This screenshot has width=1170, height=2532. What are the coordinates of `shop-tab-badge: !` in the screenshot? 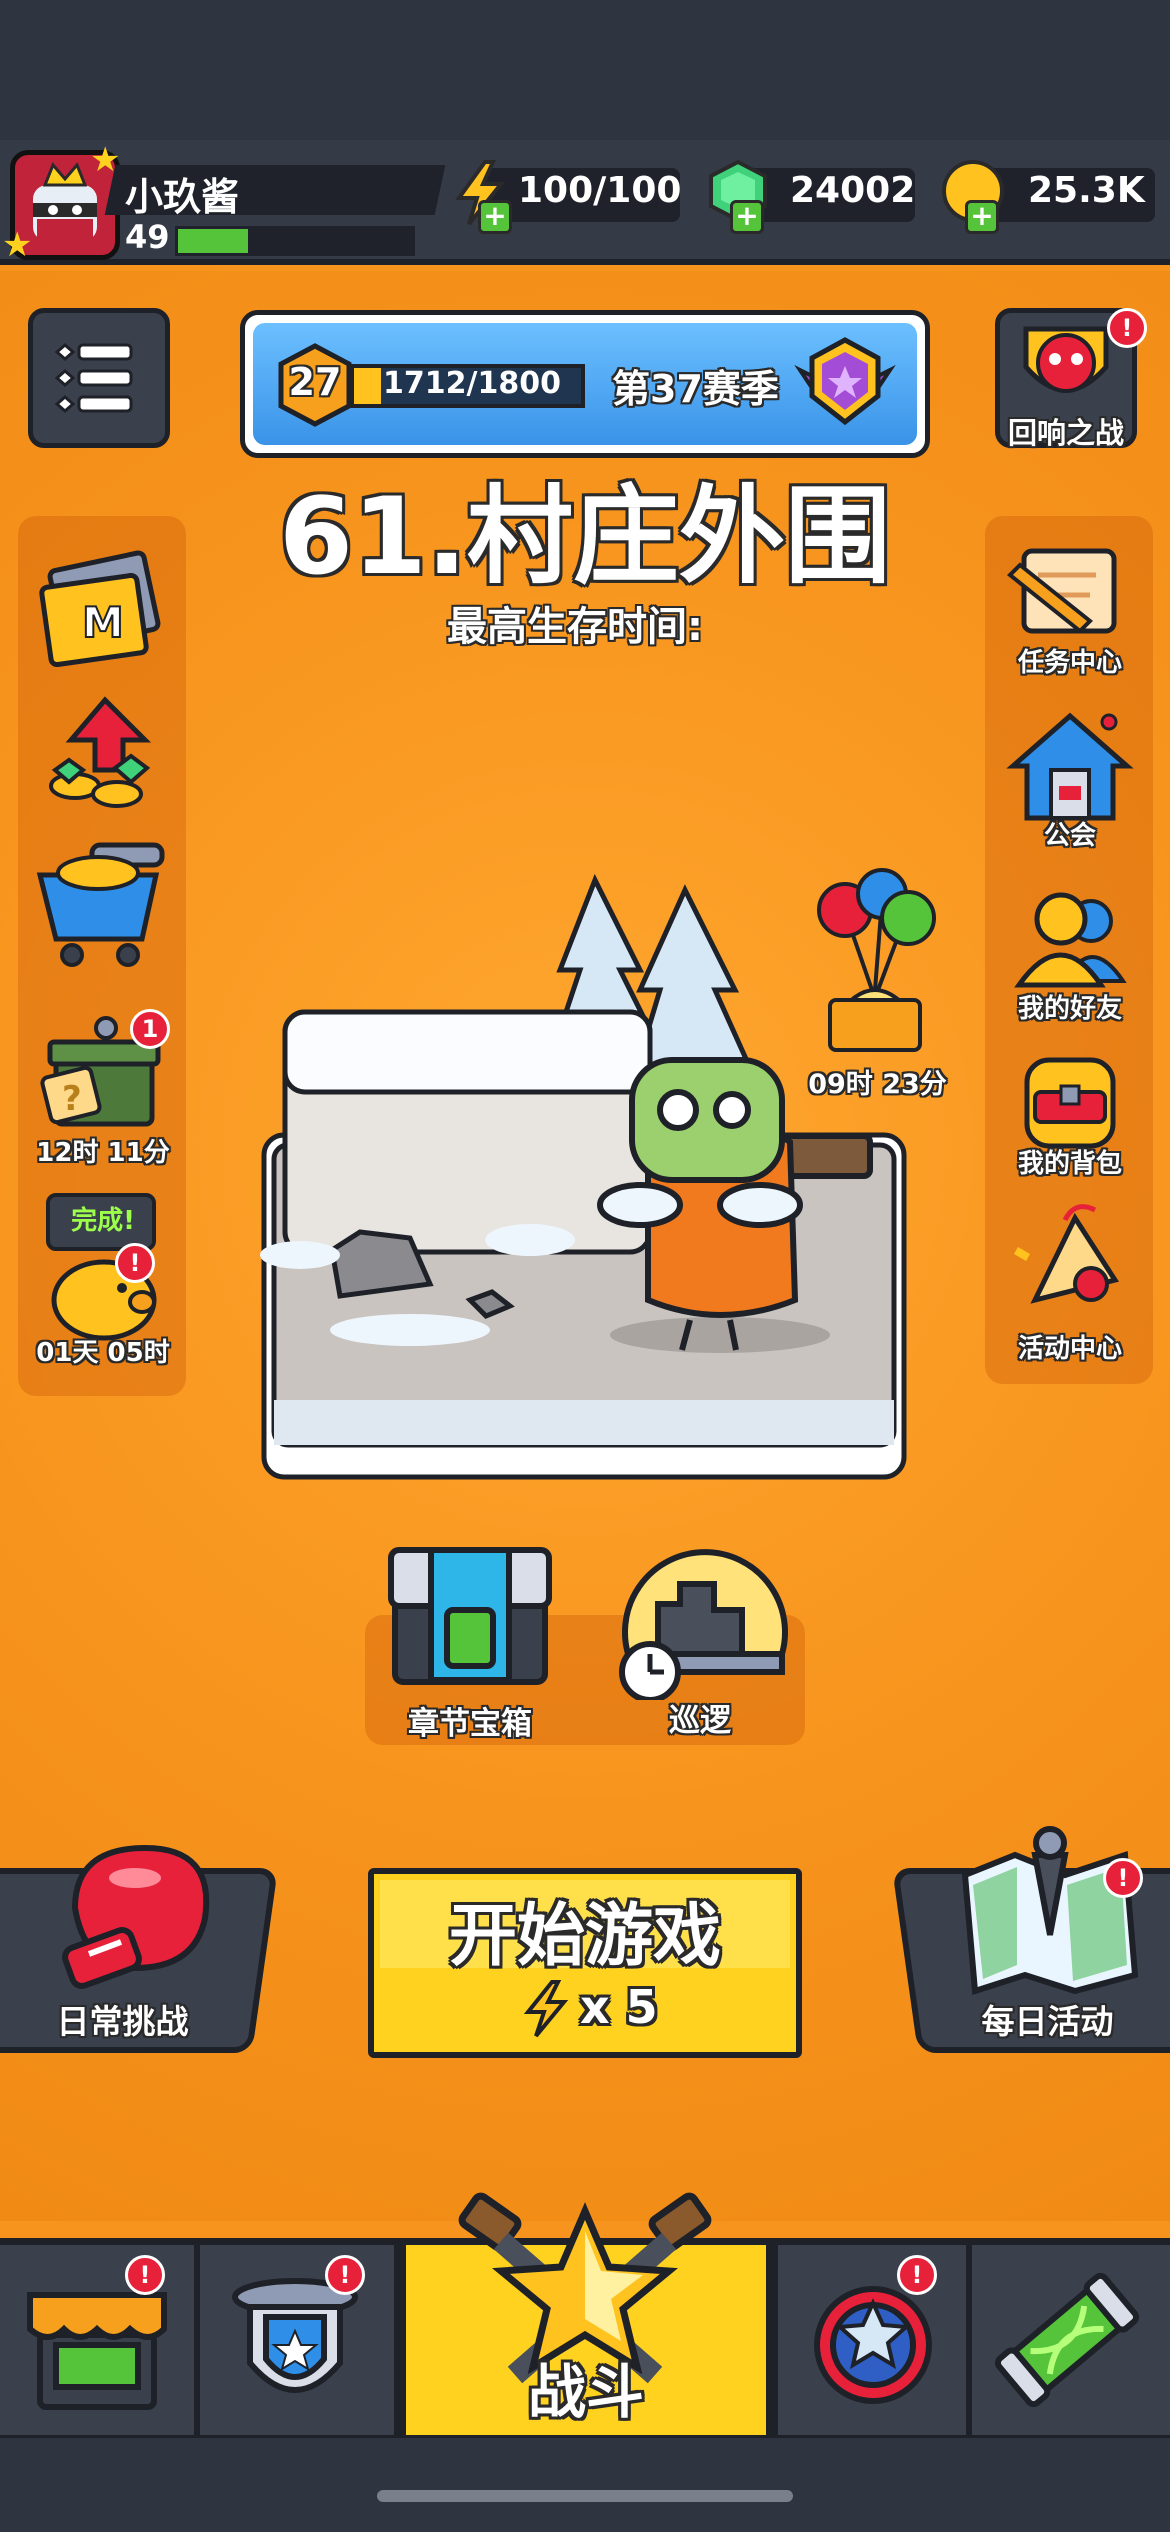 It's located at (145, 2275).